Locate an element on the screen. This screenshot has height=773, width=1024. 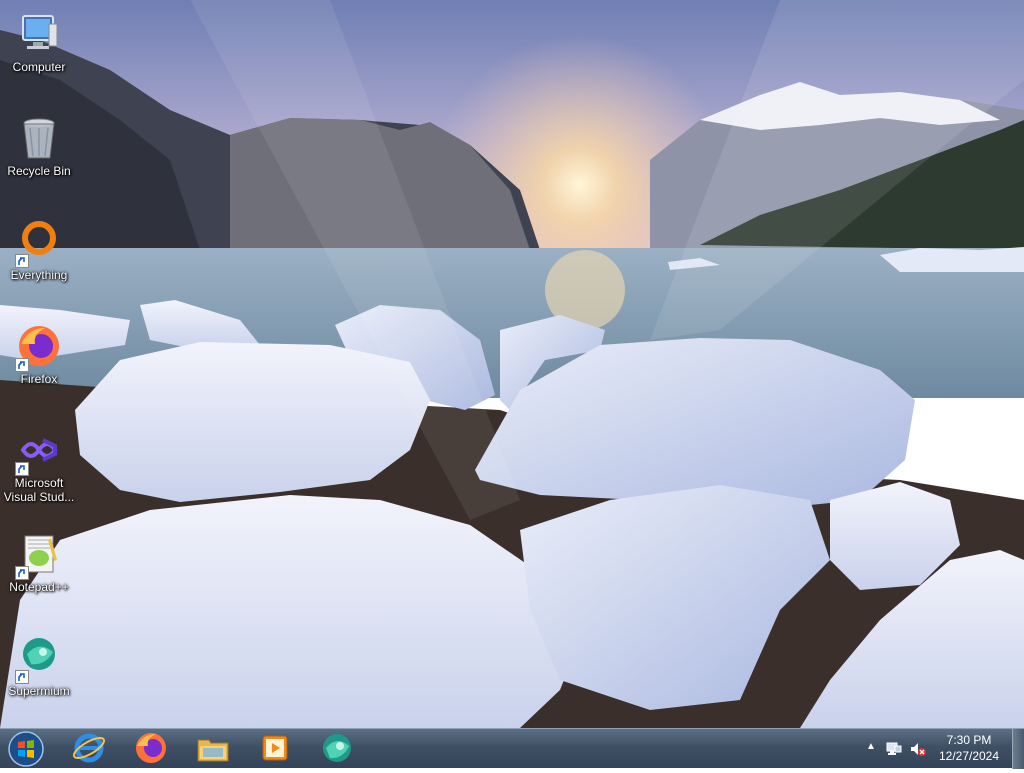
clock-time: 7:30 PM is located at coordinates (969, 740).